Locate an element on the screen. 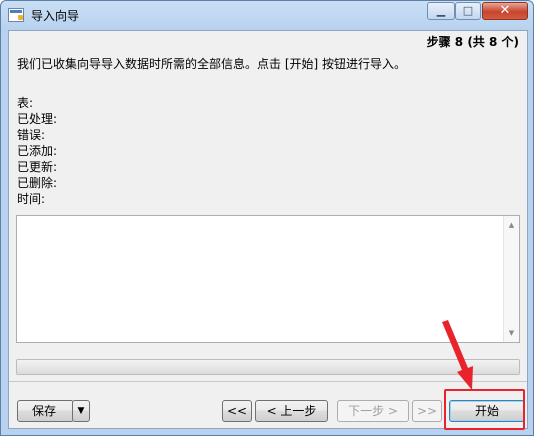  scroll-down-icon: ▼ is located at coordinates (511, 333).